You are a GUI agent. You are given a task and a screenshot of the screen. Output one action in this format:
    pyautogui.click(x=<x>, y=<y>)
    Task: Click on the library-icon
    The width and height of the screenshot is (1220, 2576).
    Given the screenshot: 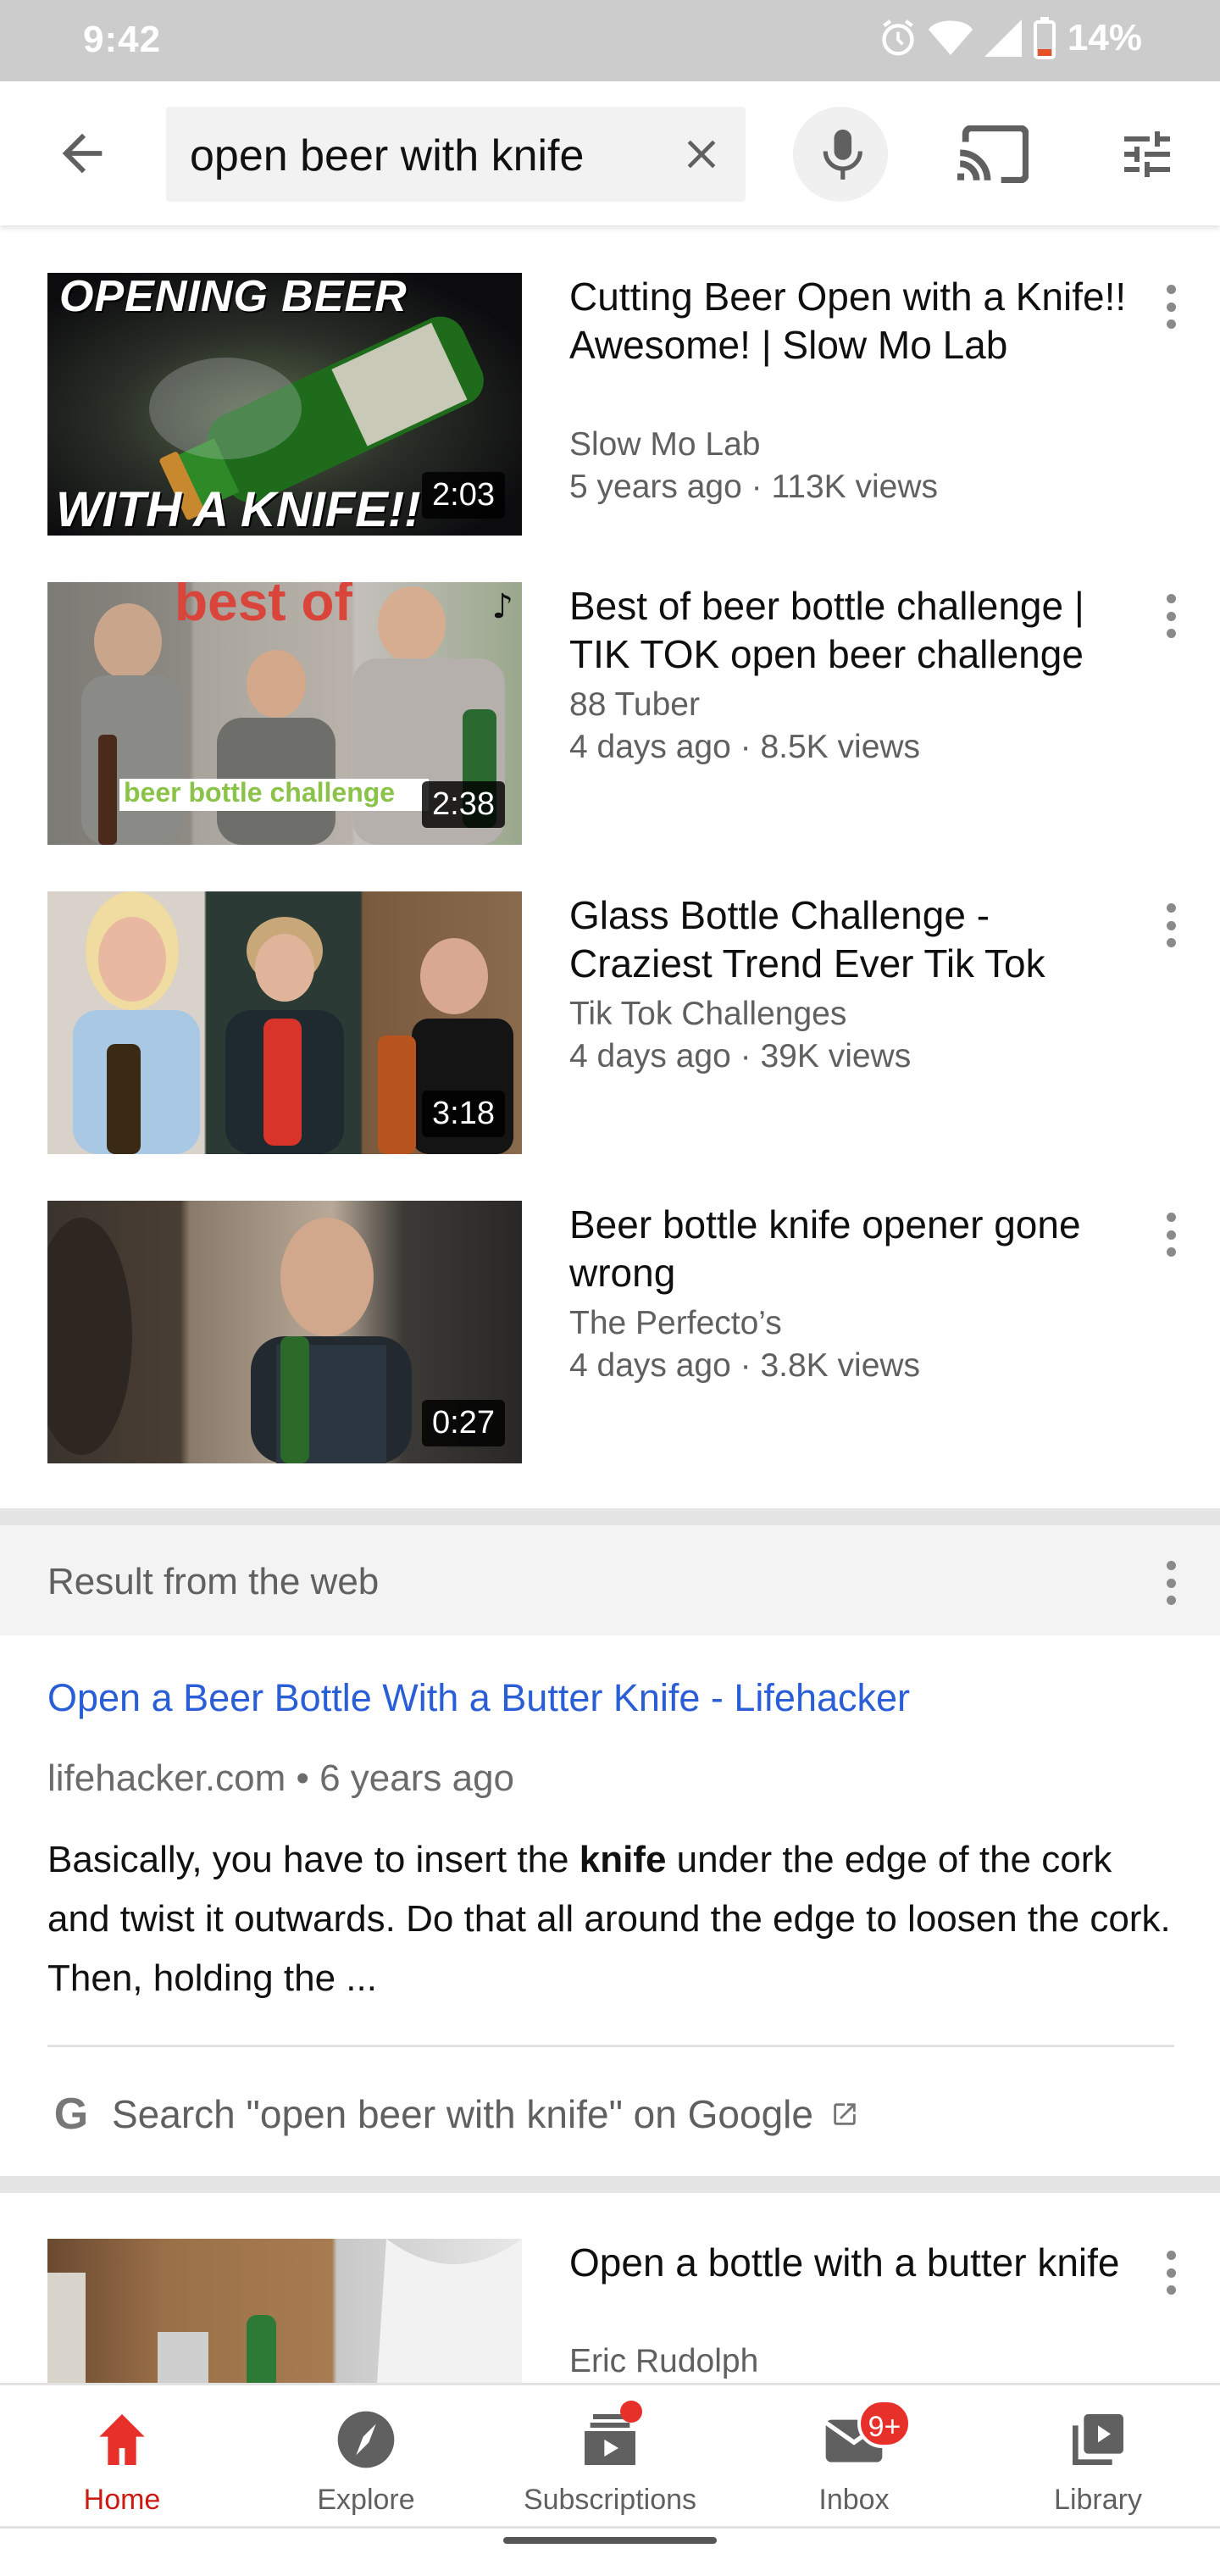 What is the action you would take?
    pyautogui.click(x=1098, y=2439)
    